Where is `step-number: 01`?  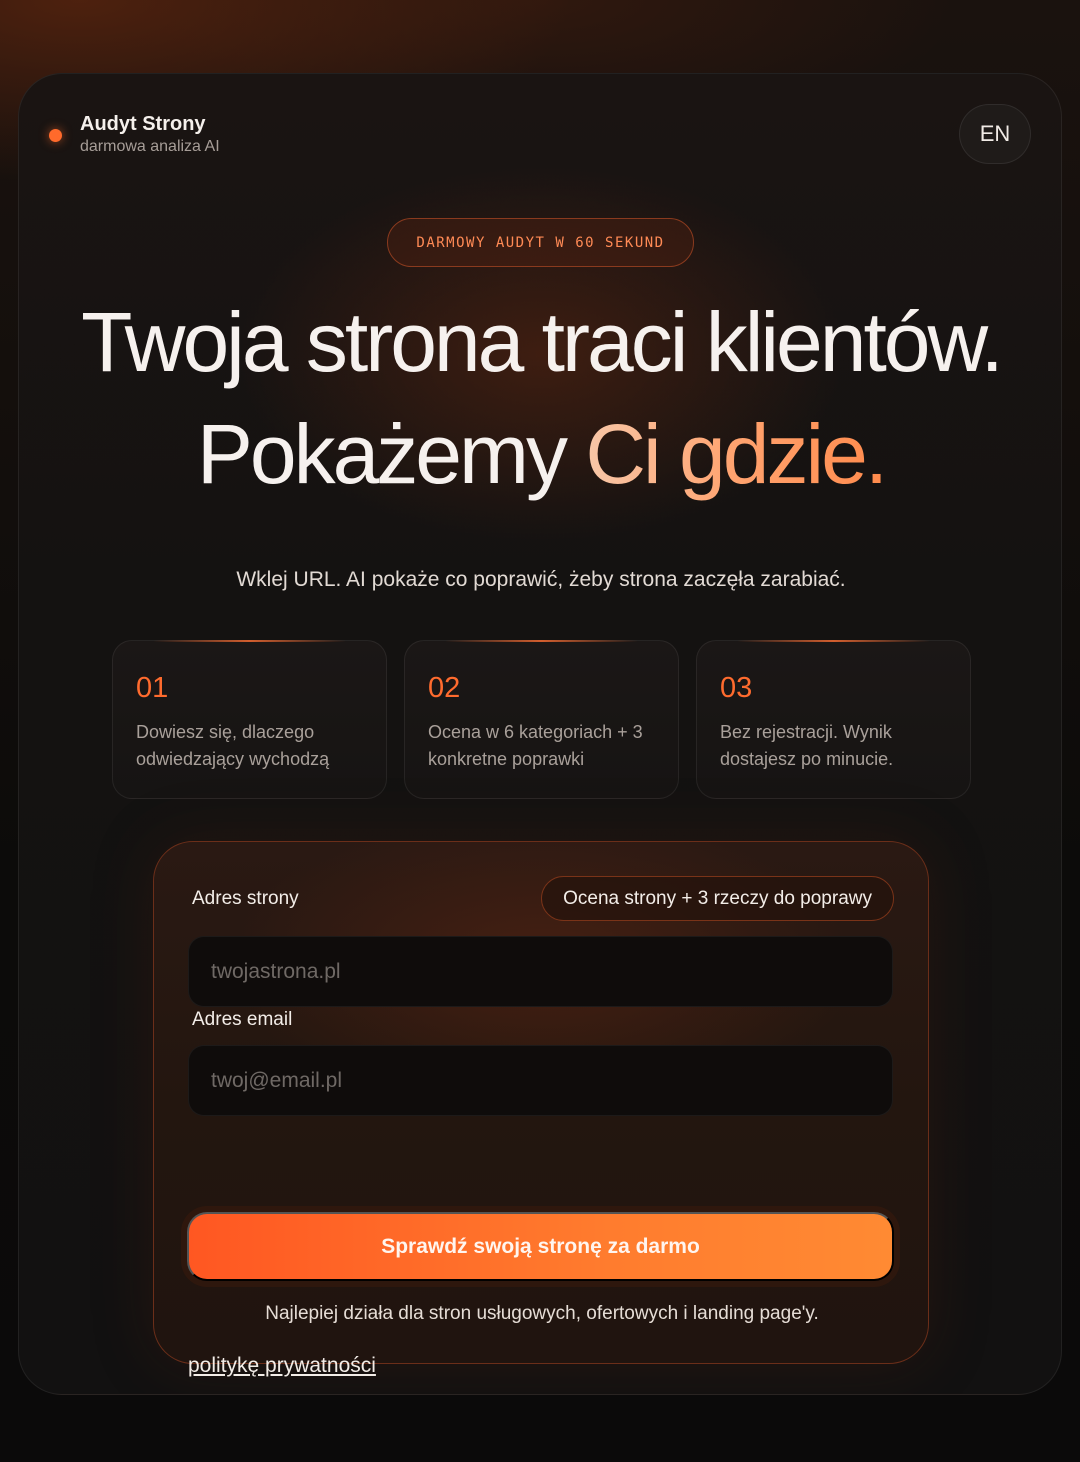 step-number: 01 is located at coordinates (152, 688).